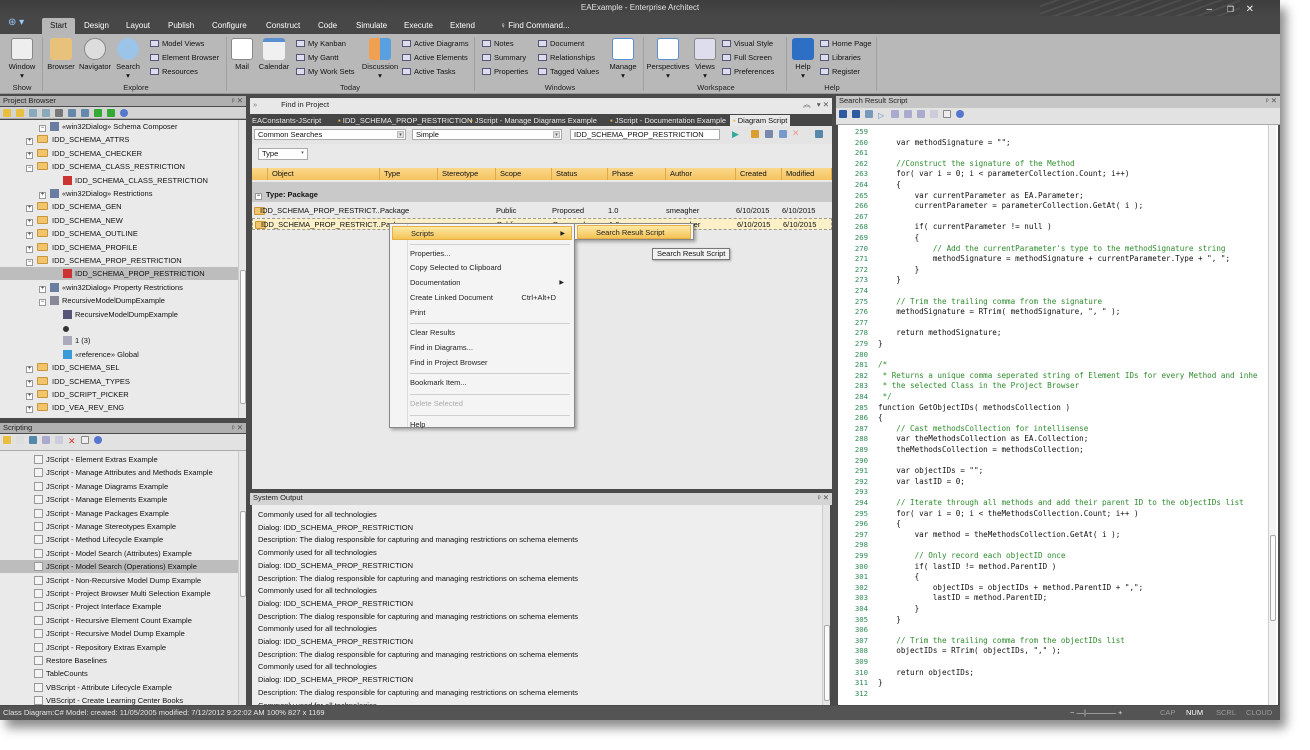 The height and width of the screenshot is (750, 1310). What do you see at coordinates (119, 699) in the screenshot?
I see `script-item: VBScript - Create Learning Center Books` at bounding box center [119, 699].